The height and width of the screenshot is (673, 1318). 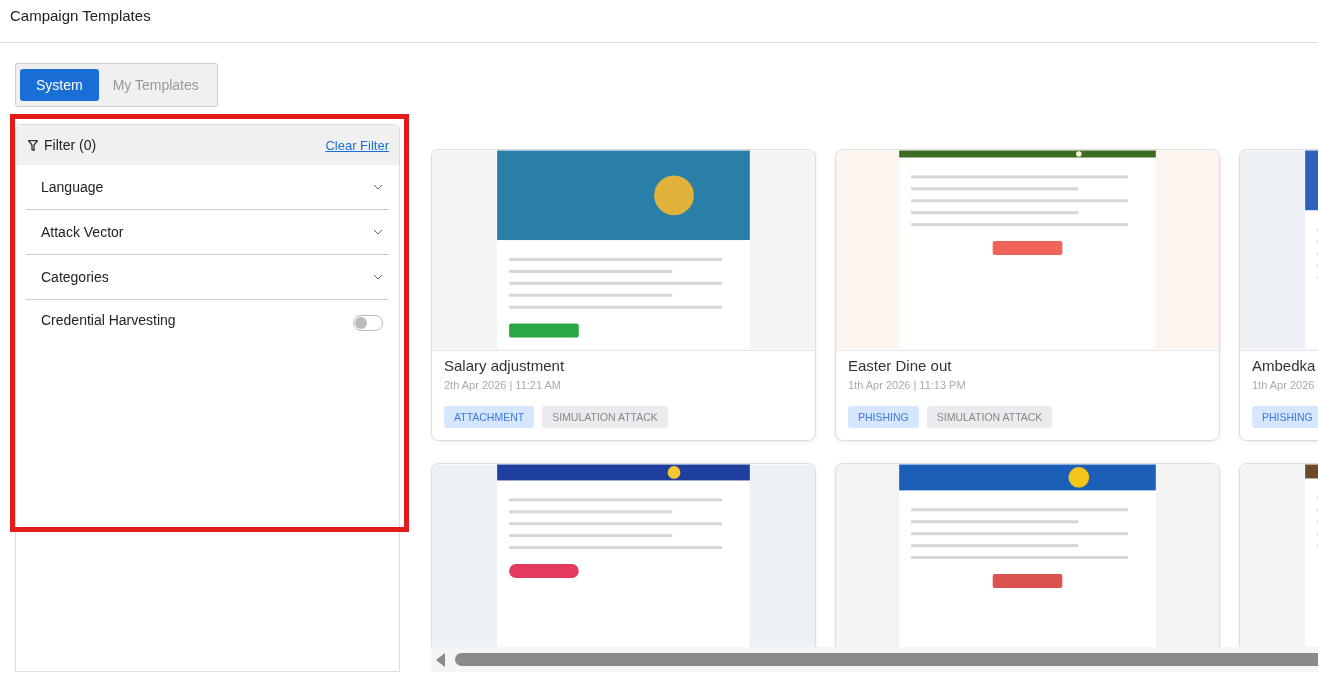 I want to click on filter-section: Attack Vector, so click(x=82, y=232).